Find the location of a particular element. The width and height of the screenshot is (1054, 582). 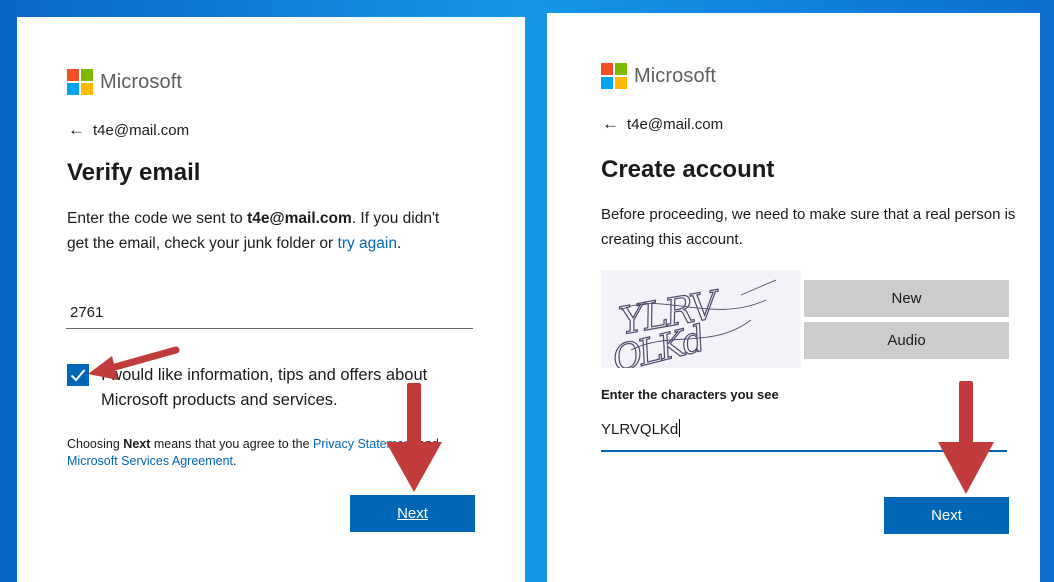

right-next-pointer-arrow is located at coordinates (966, 437).